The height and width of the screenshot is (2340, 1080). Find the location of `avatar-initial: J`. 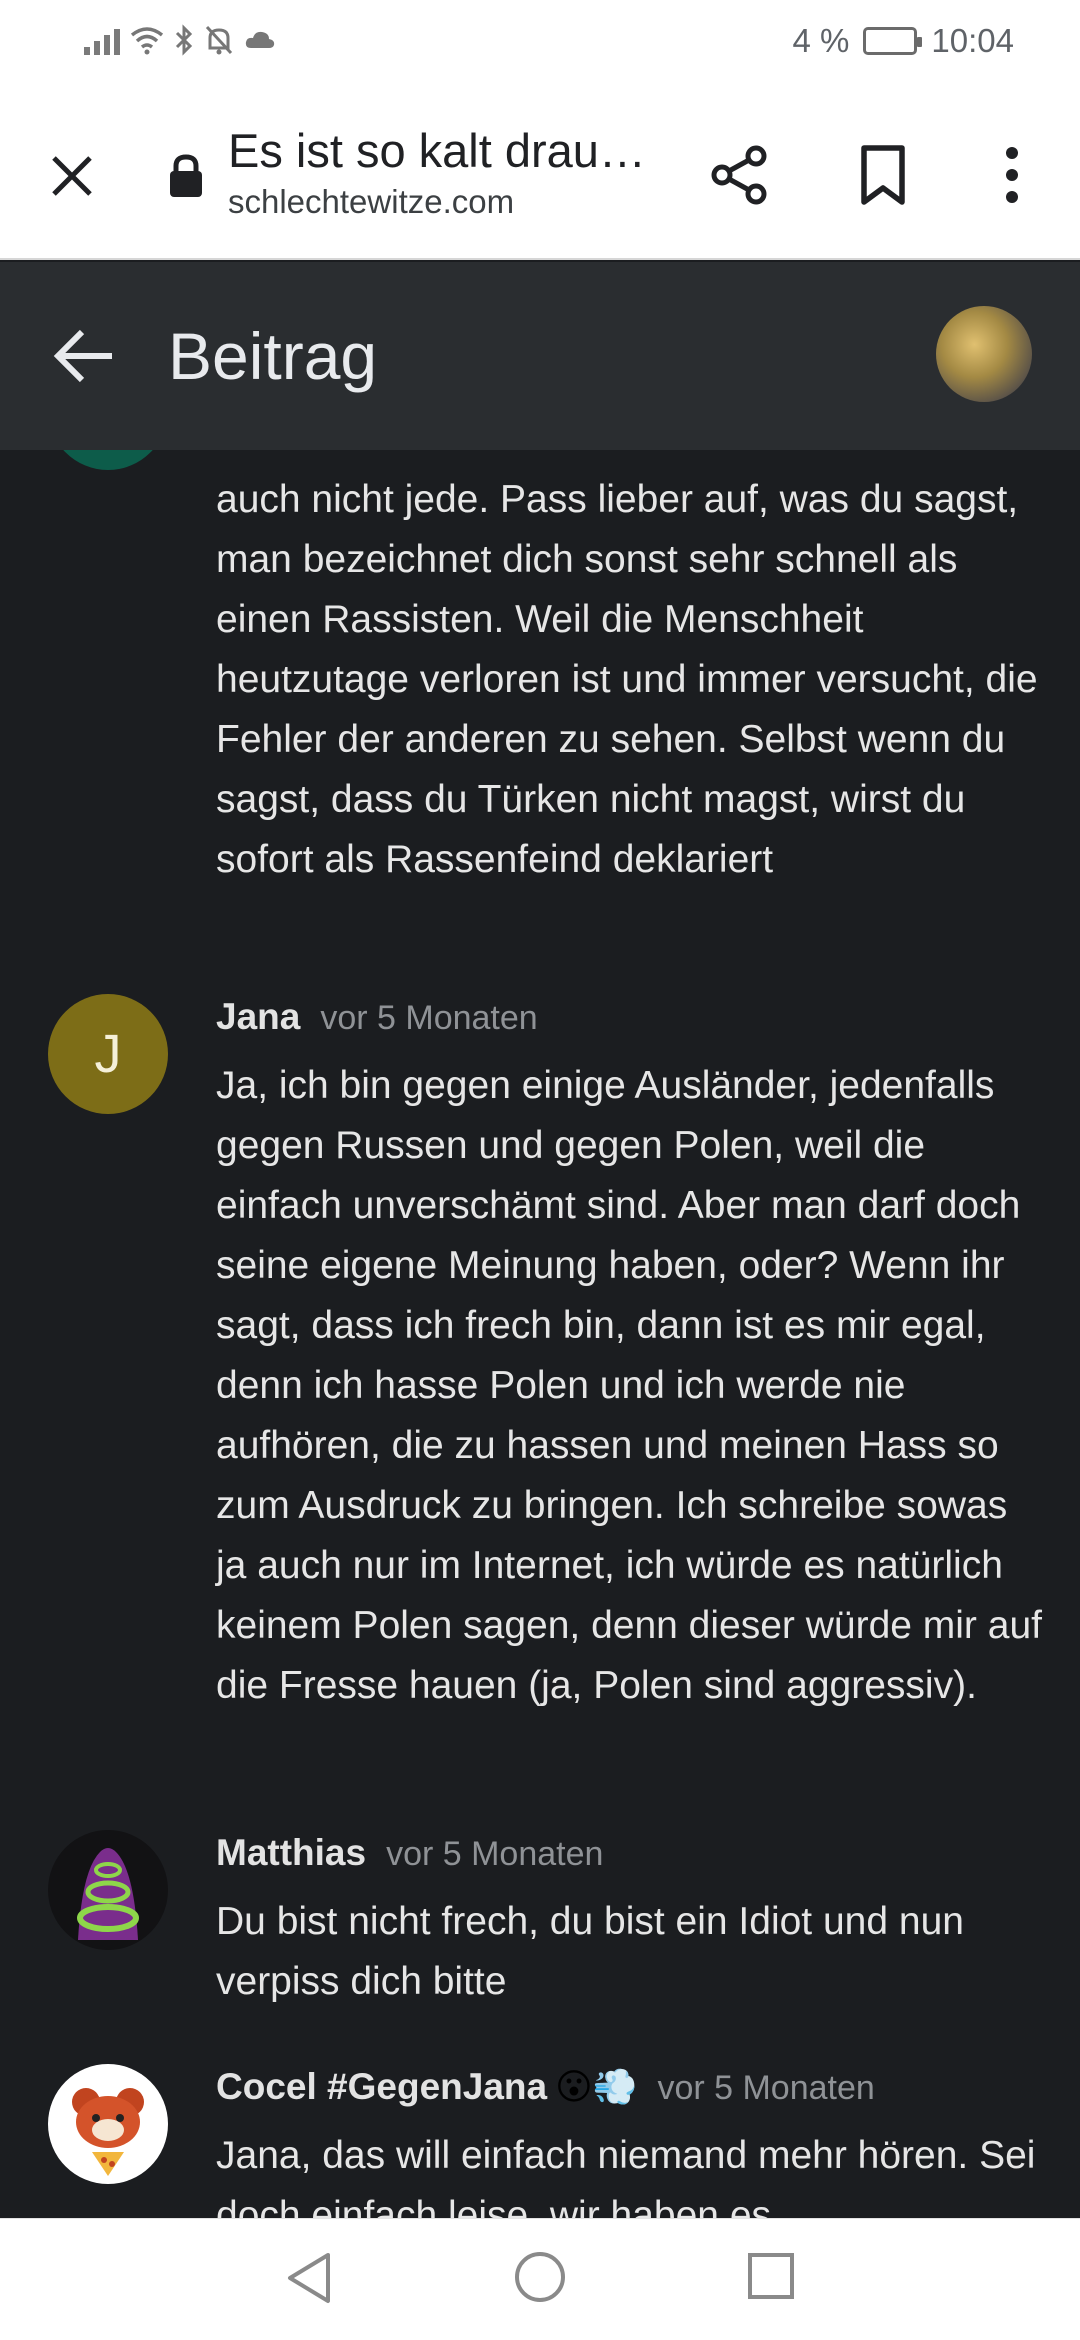

avatar-initial: J is located at coordinates (108, 1054).